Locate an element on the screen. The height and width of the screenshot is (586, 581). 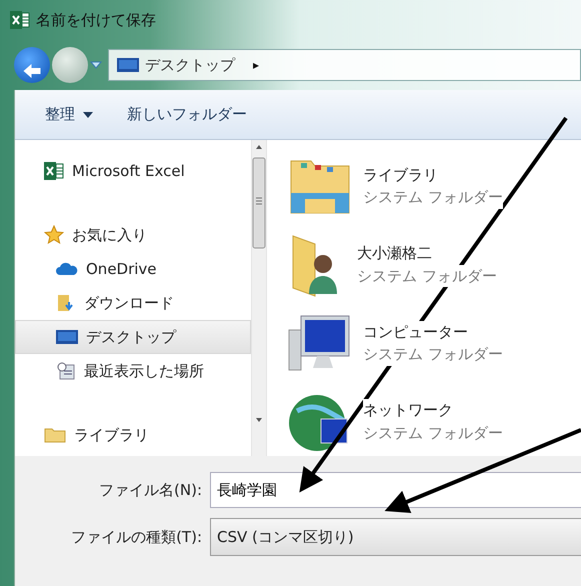
sidebar-item: ダウンロード is located at coordinates (133, 303).